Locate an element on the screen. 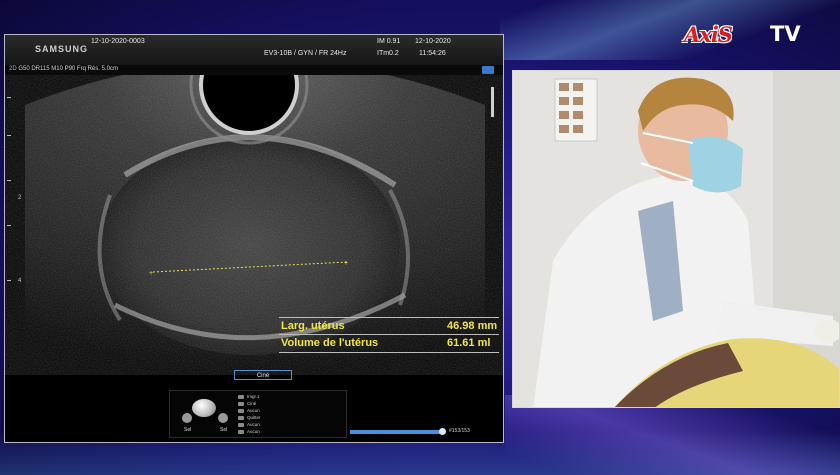 This screenshot has height=475, width=840. measurement-value: 46.98 mm is located at coordinates (472, 326).